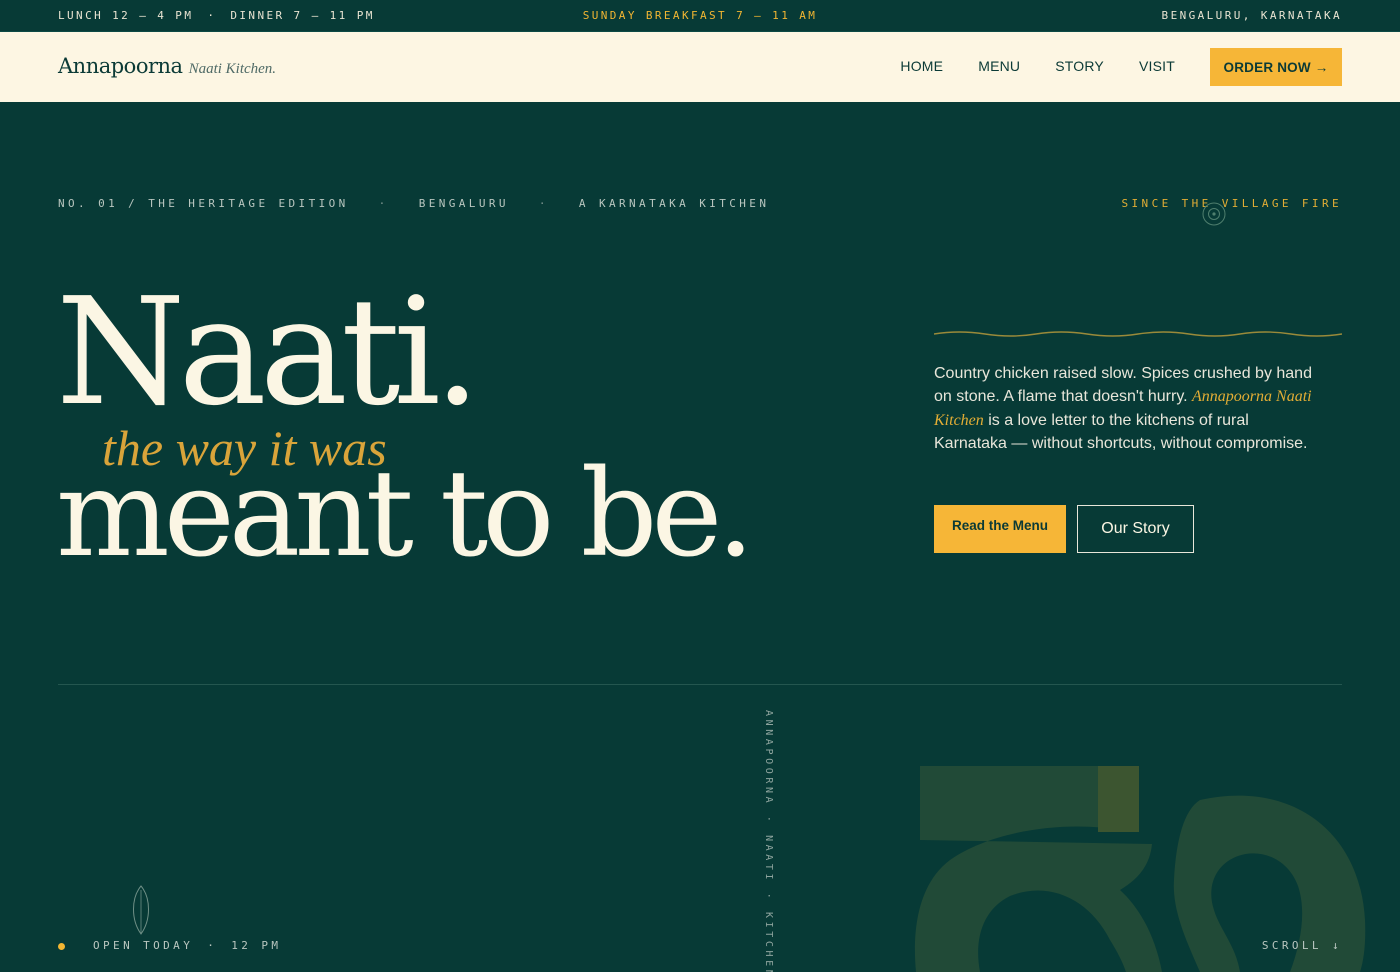 The image size is (1400, 972). I want to click on nav-story: STORY, so click(1079, 66).